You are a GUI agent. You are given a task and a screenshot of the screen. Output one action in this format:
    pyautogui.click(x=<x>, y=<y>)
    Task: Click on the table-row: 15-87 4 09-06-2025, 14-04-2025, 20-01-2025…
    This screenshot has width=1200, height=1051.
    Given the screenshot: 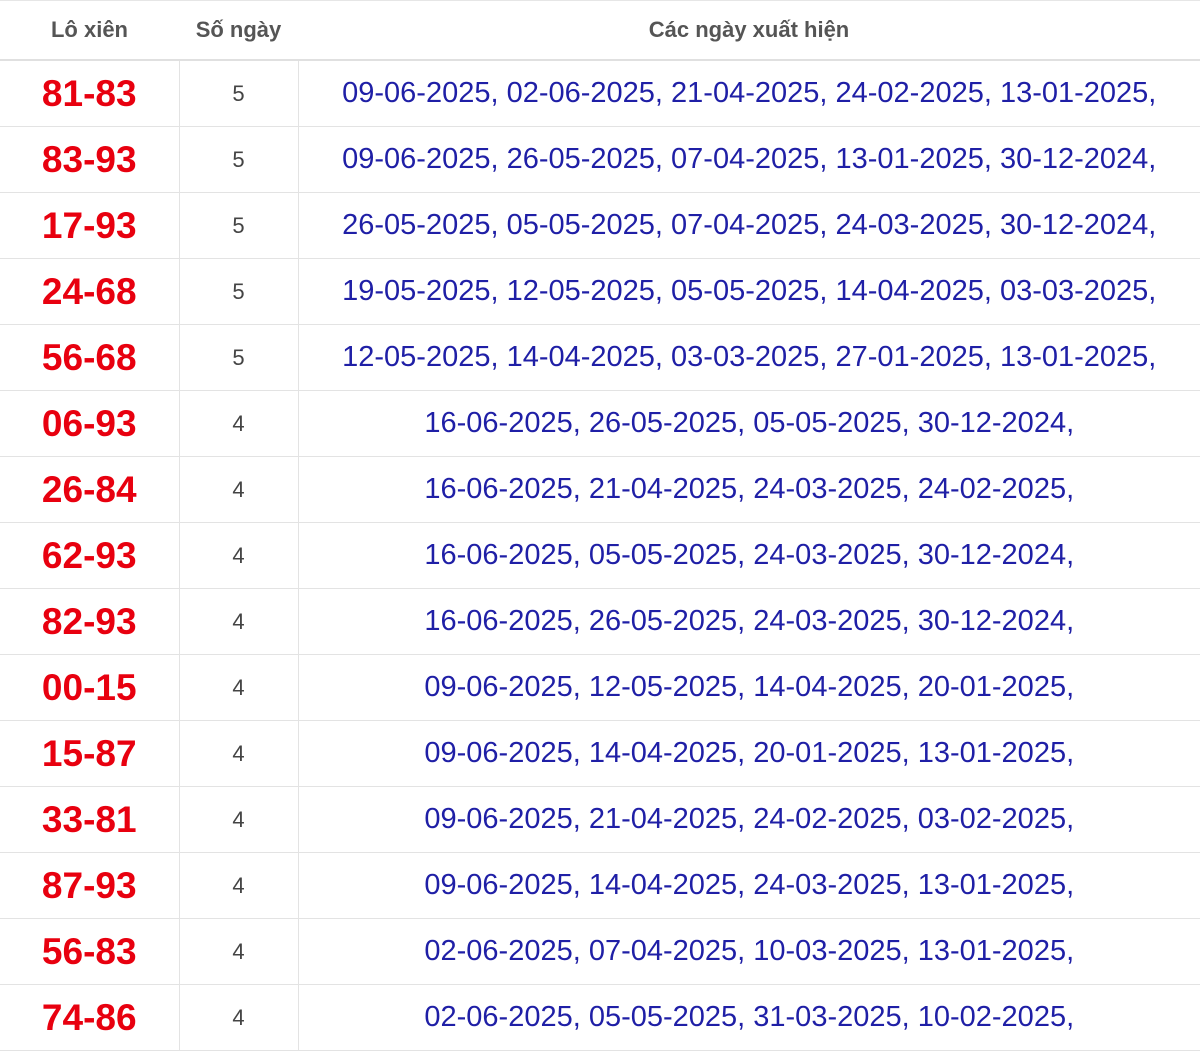 What is the action you would take?
    pyautogui.click(x=600, y=753)
    